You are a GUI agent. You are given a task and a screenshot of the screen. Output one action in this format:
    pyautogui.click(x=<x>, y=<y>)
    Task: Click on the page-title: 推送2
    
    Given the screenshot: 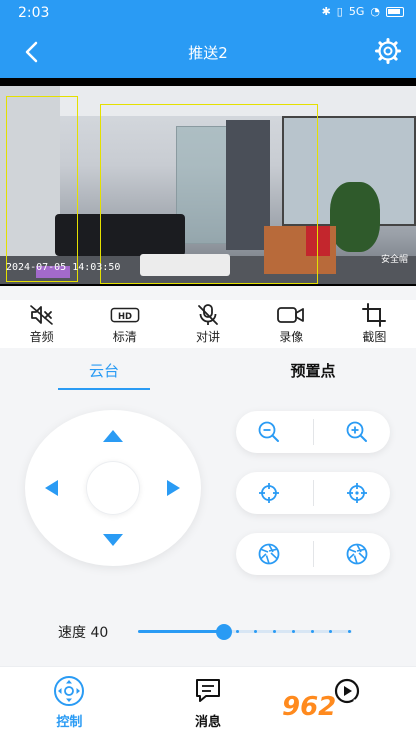 What is the action you would take?
    pyautogui.click(x=208, y=53)
    